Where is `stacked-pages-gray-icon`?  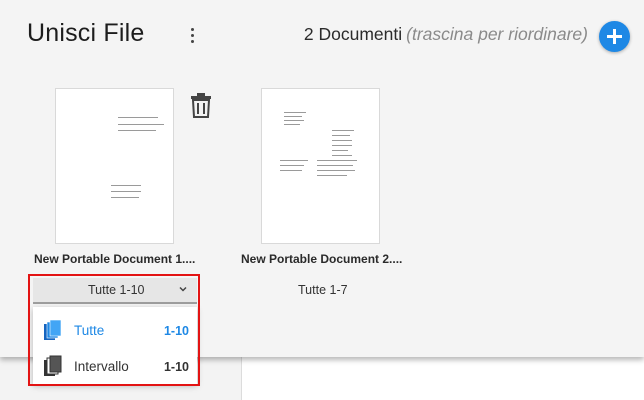
stacked-pages-gray-icon is located at coordinates (53, 365).